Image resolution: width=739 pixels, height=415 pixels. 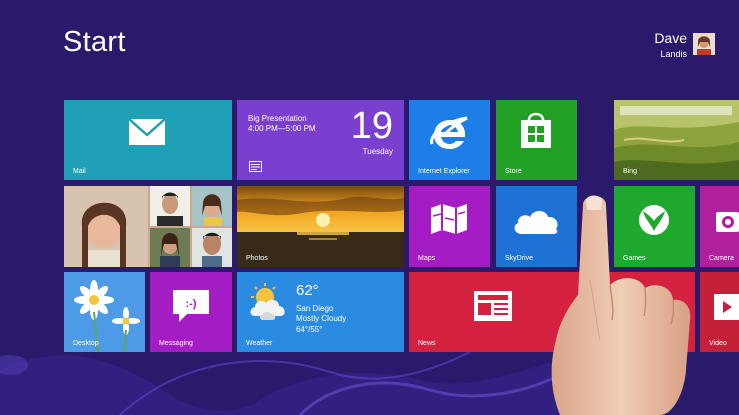 What do you see at coordinates (444, 171) in the screenshot?
I see `tile-label-internet-explorer: Internet Explorer` at bounding box center [444, 171].